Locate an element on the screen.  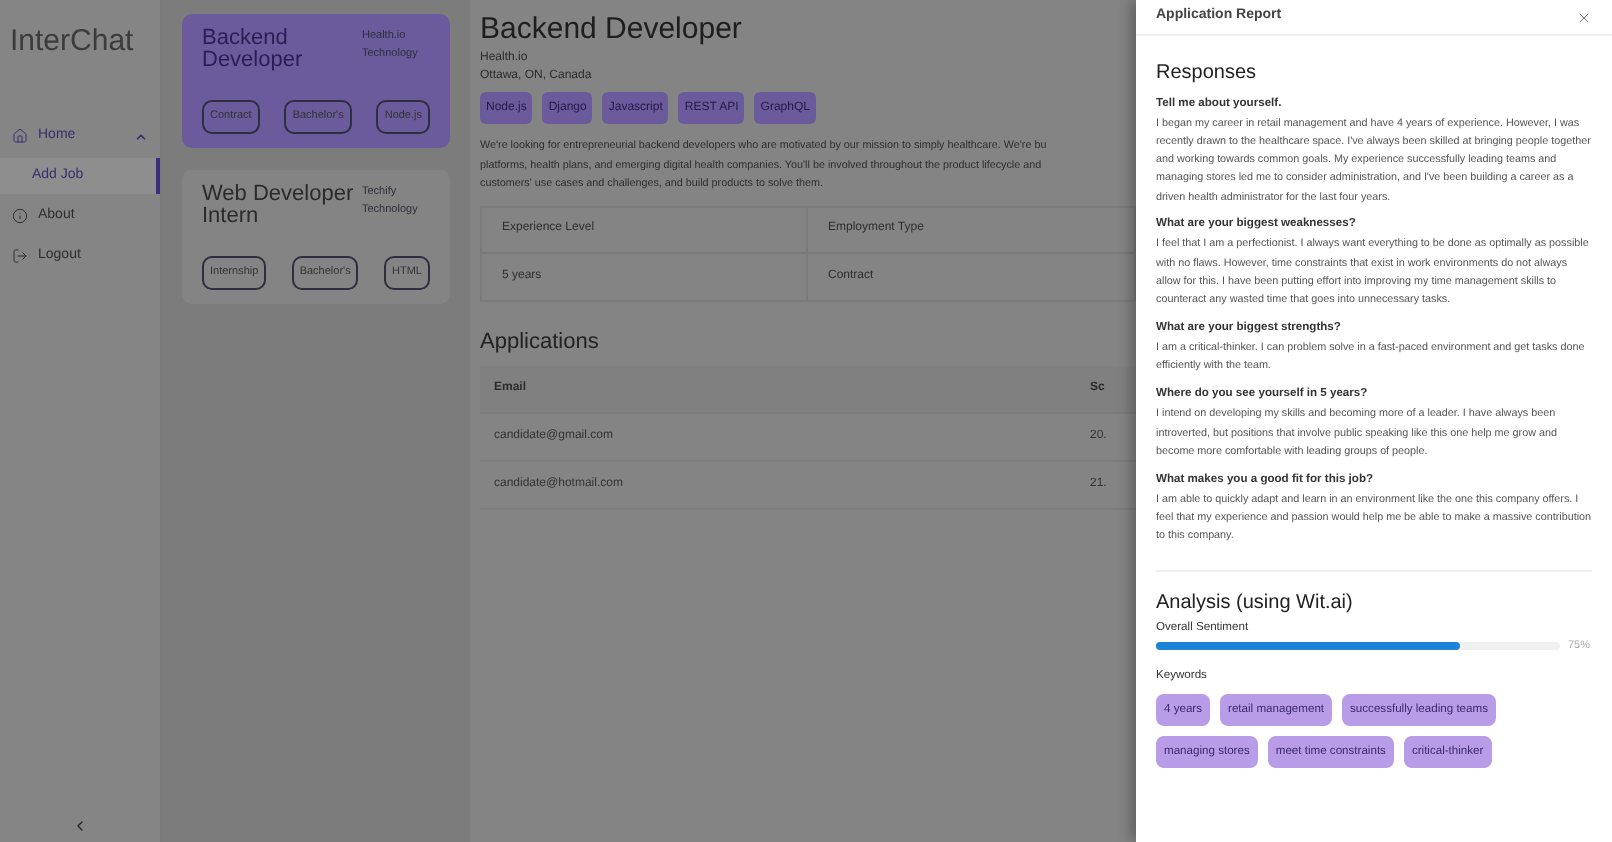
close-button is located at coordinates (1584, 17).